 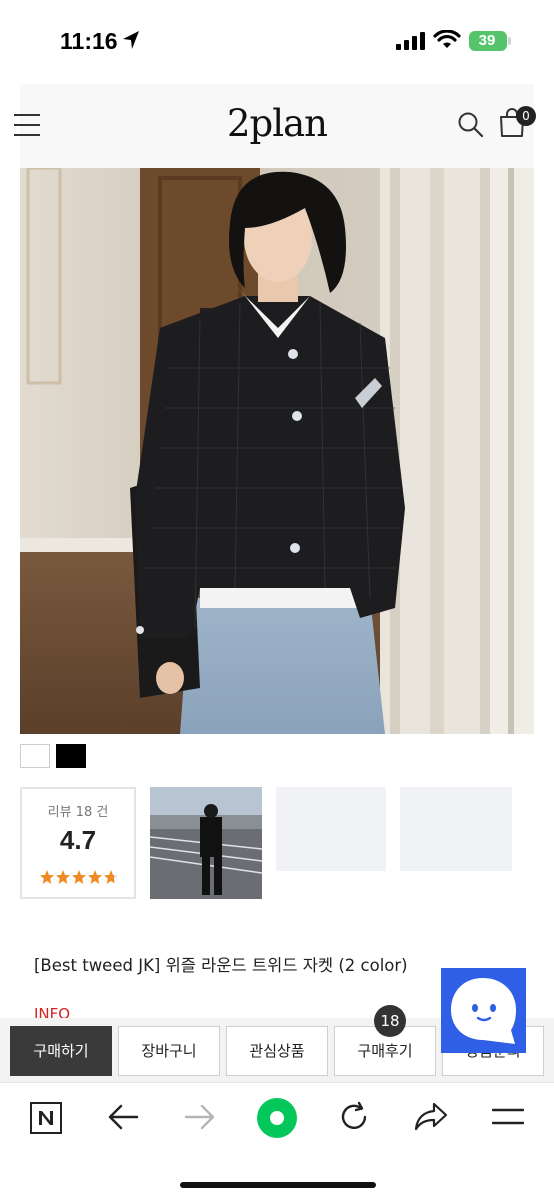 What do you see at coordinates (431, 1116) in the screenshot?
I see `share-icon` at bounding box center [431, 1116].